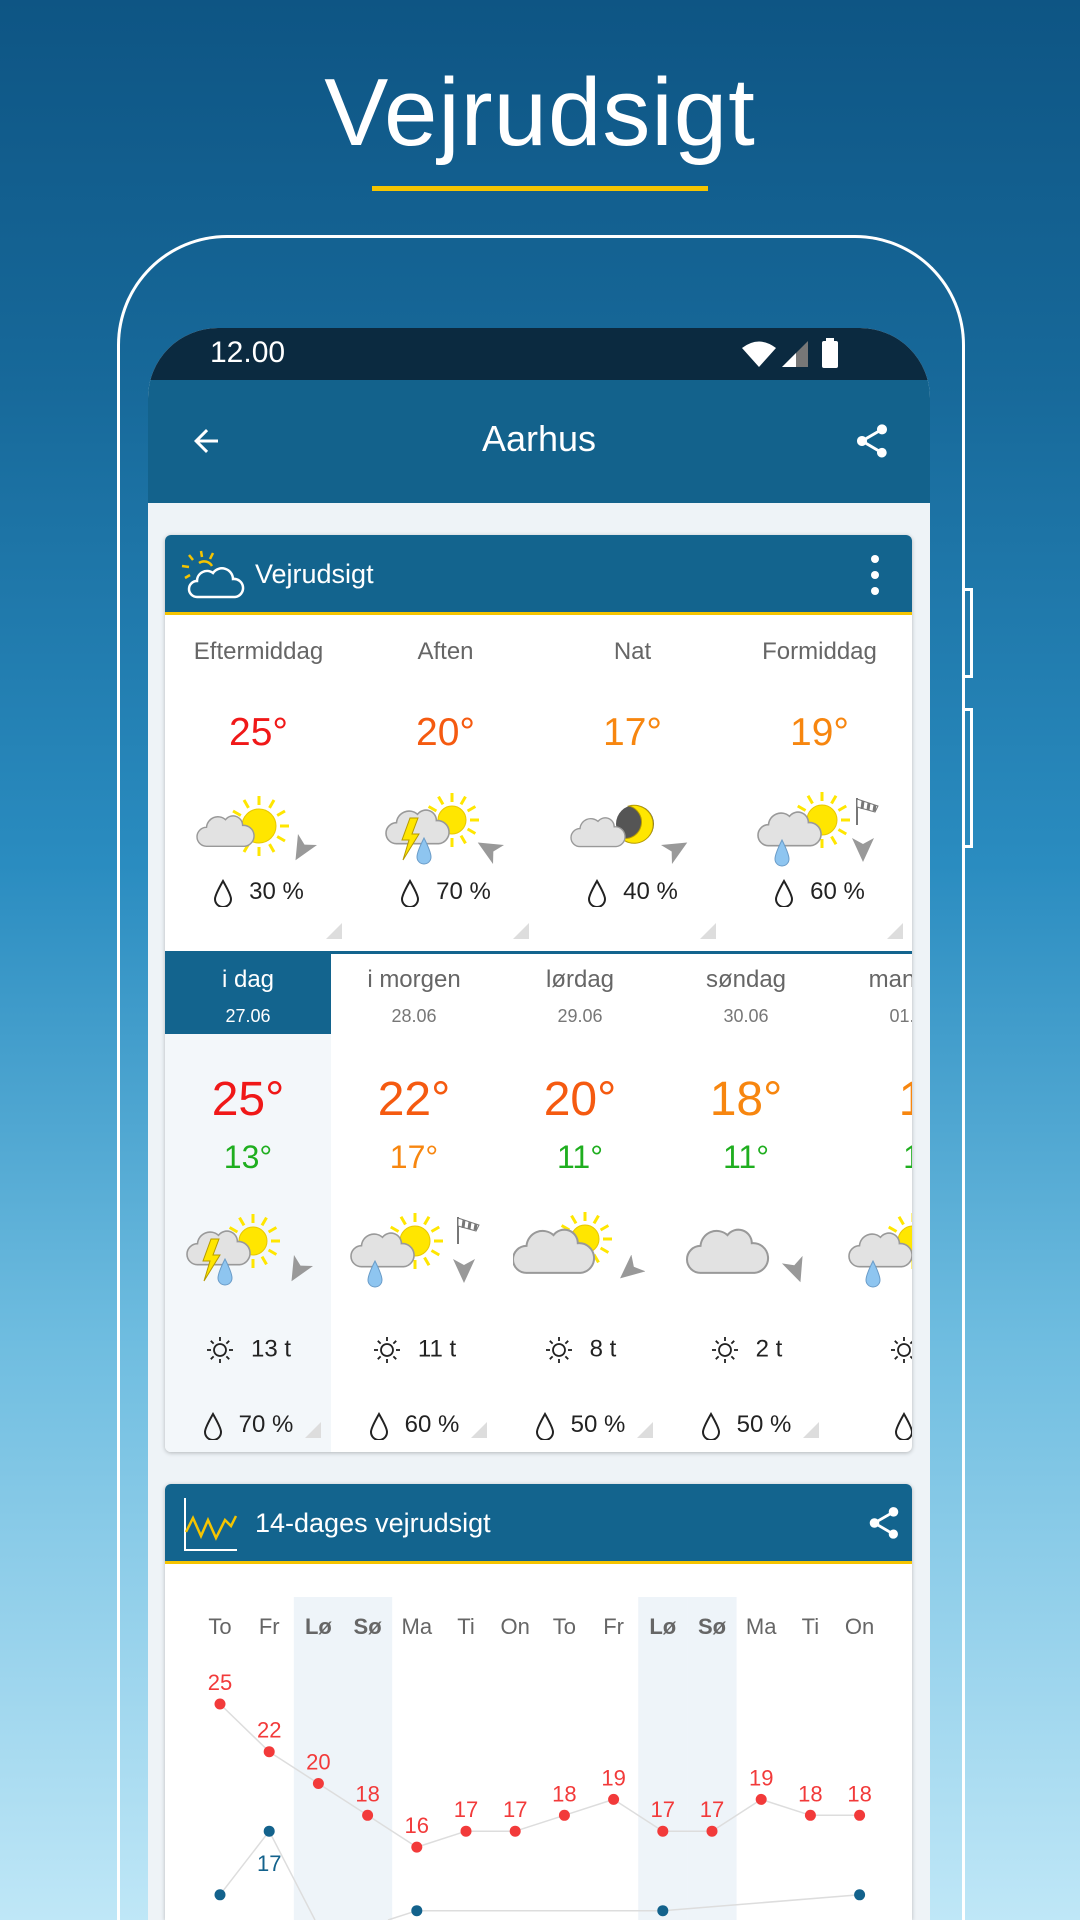 This screenshot has height=1920, width=1080. I want to click on sun-hours-value: 13 t, so click(271, 1349).